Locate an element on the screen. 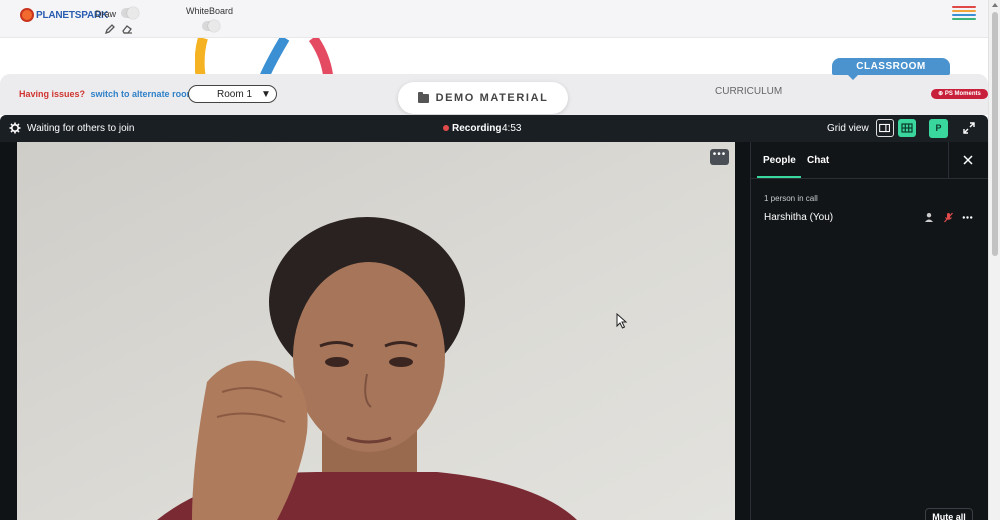 This screenshot has height=520, width=1000. recording-time: 4:53 is located at coordinates (512, 128).